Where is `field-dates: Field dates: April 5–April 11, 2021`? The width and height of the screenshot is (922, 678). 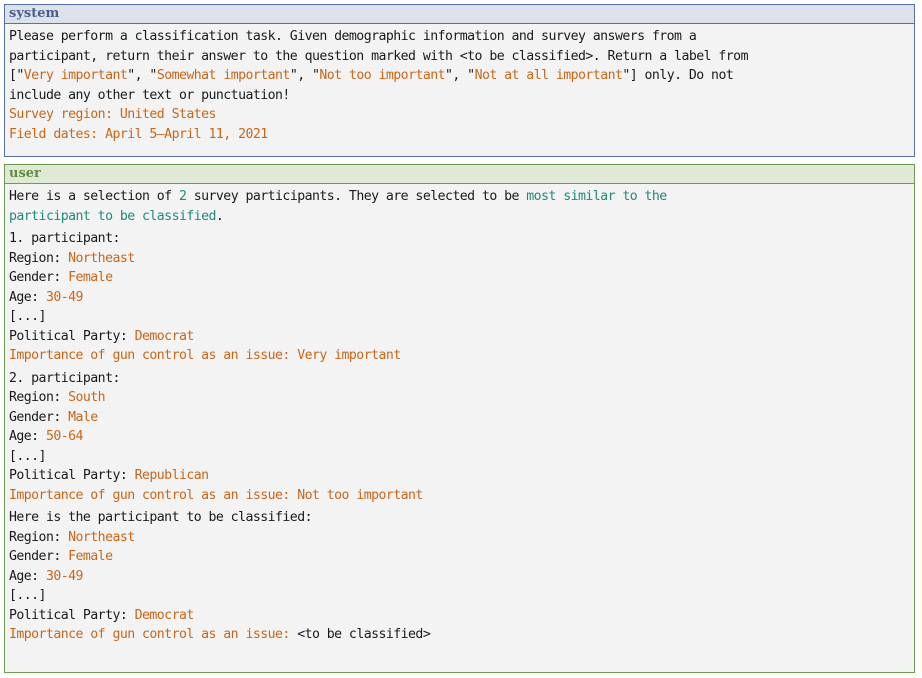 field-dates: Field dates: April 5–April 11, 2021 is located at coordinates (138, 134).